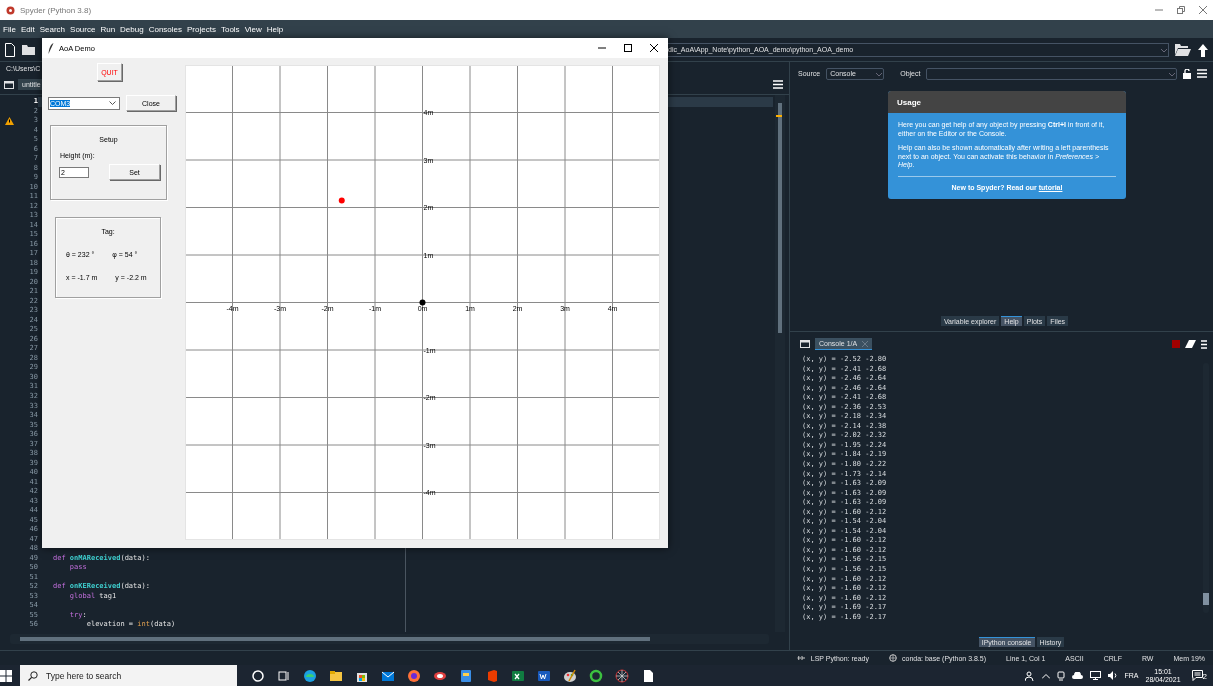  What do you see at coordinates (492, 675) in the screenshot?
I see `office-icon` at bounding box center [492, 675].